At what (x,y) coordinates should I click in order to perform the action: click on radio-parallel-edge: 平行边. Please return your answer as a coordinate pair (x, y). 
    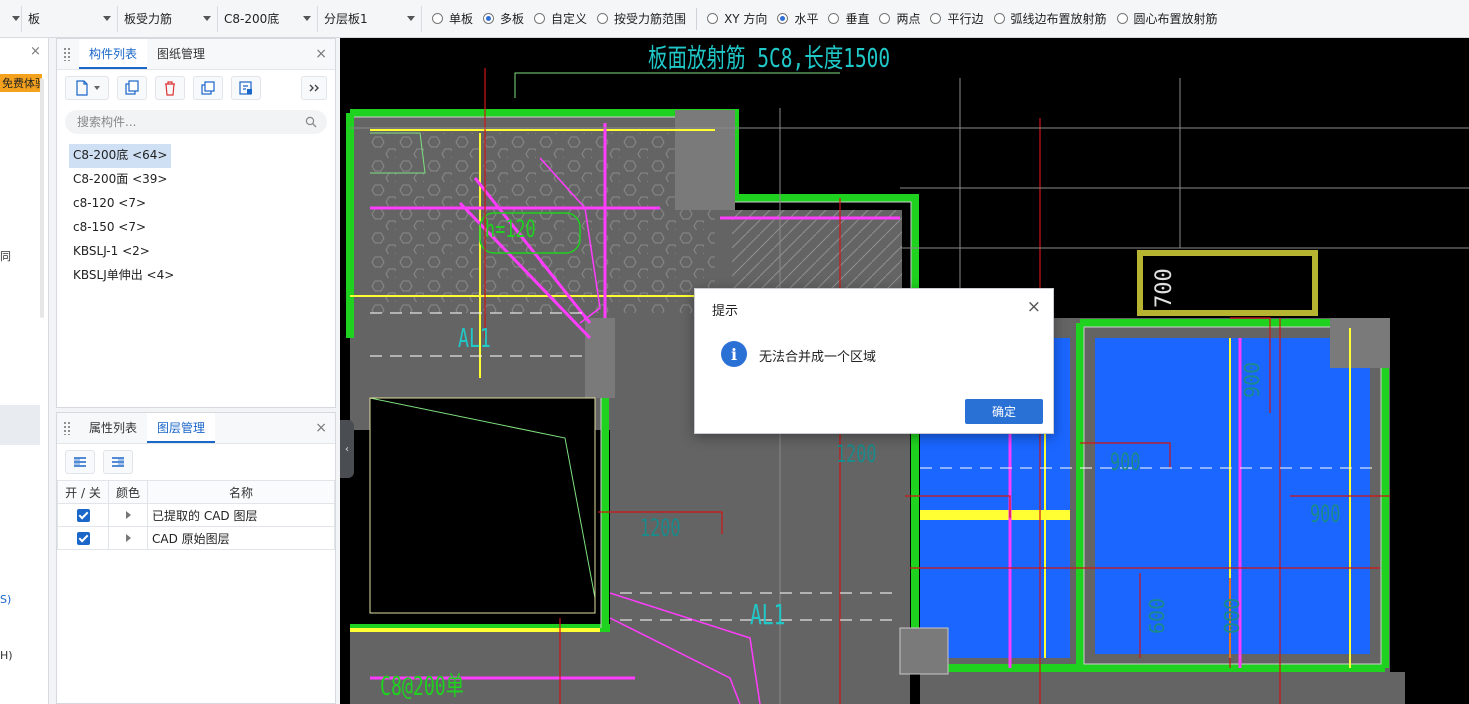
    Looking at the image, I should click on (957, 18).